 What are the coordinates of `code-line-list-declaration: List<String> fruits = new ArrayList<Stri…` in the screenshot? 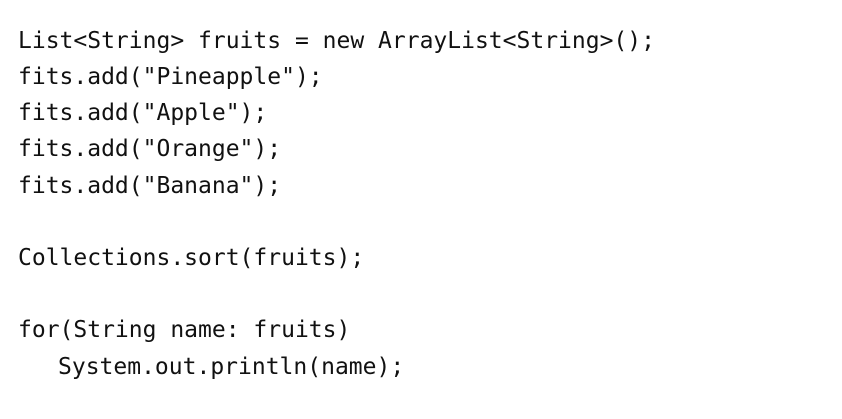 It's located at (336, 41).